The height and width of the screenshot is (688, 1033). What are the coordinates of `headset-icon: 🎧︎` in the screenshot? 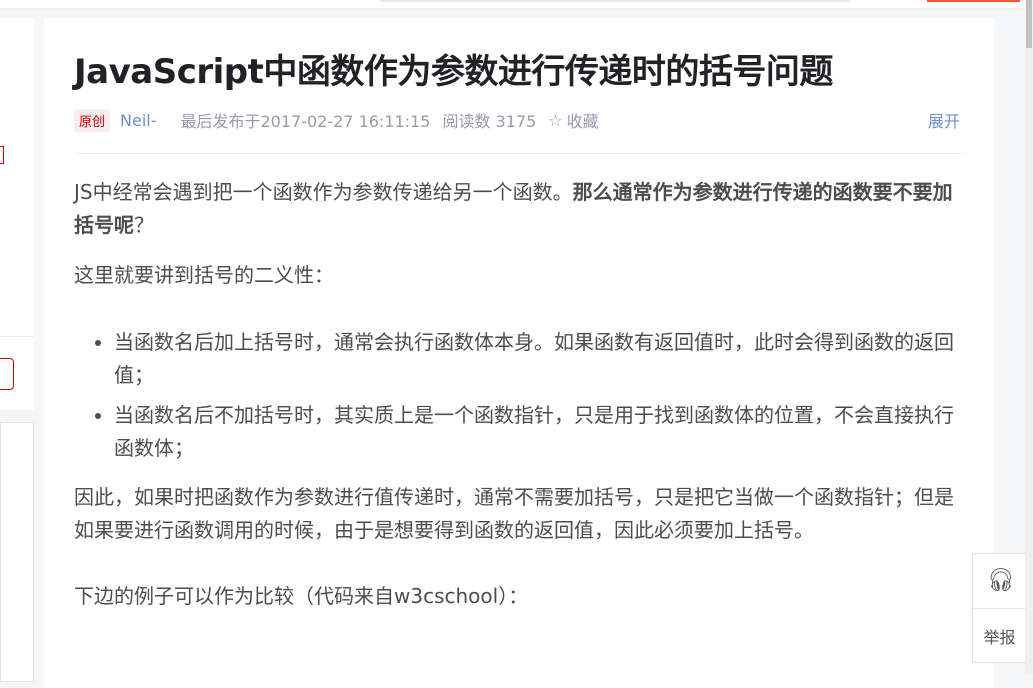 It's located at (1001, 580).